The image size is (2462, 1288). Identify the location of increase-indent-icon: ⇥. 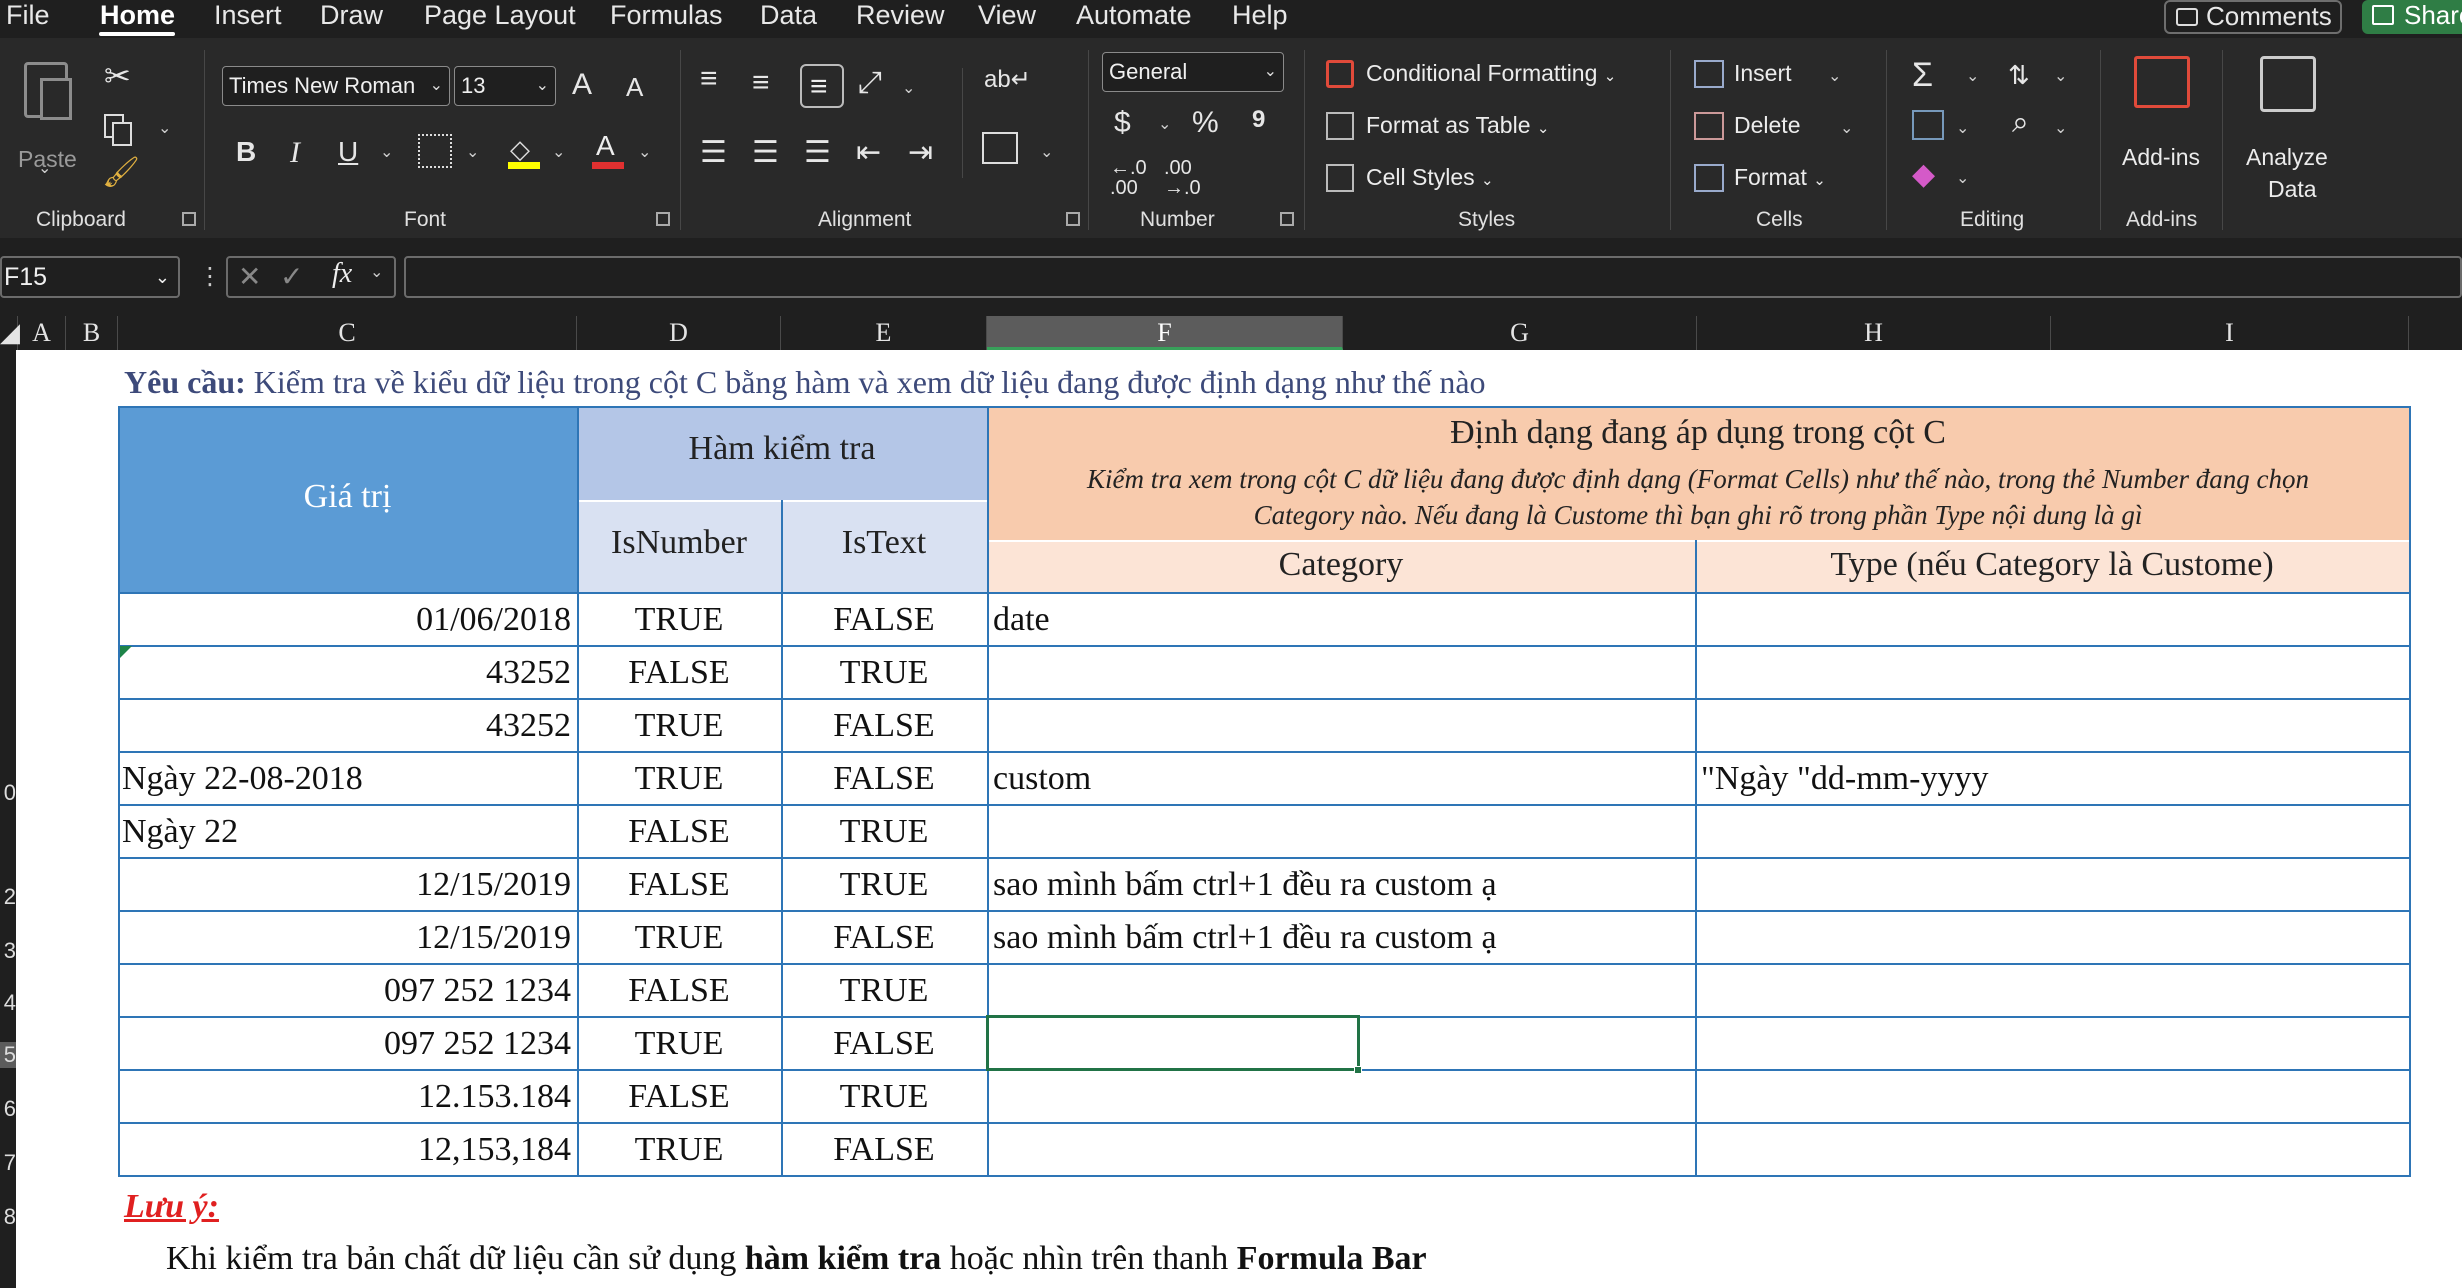
(920, 153).